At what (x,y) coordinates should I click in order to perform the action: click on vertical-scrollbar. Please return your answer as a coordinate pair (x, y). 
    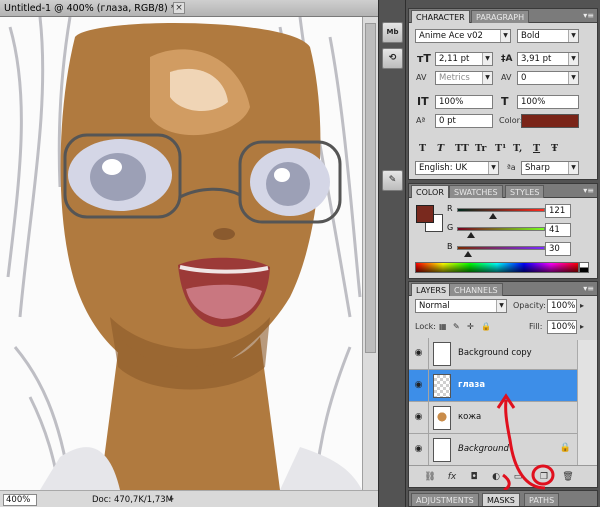
    Looking at the image, I should click on (370, 253).